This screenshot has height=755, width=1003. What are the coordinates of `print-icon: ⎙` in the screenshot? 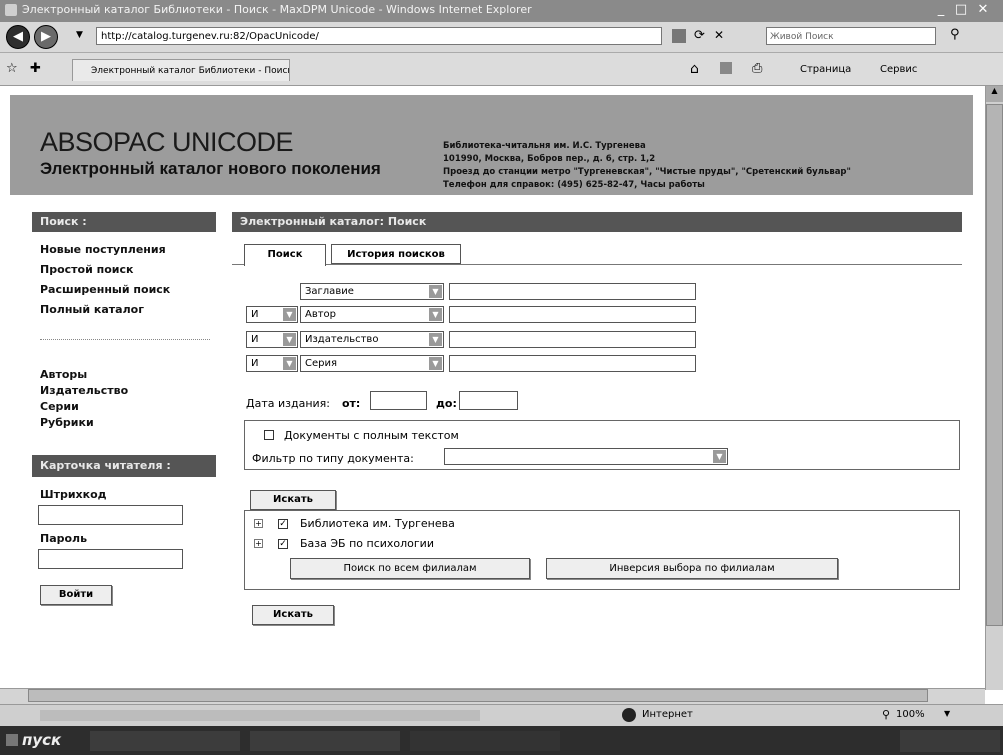 It's located at (757, 68).